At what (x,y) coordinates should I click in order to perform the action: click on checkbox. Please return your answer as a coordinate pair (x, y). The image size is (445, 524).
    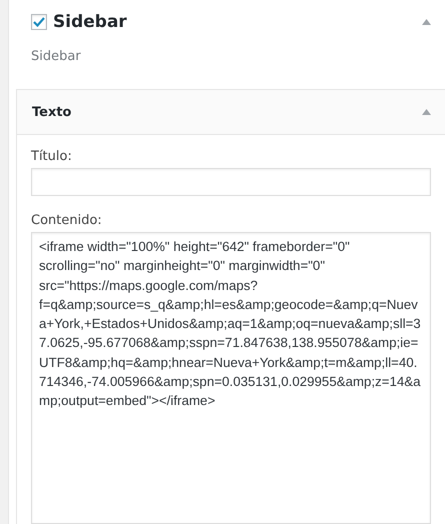
    Looking at the image, I should click on (39, 22).